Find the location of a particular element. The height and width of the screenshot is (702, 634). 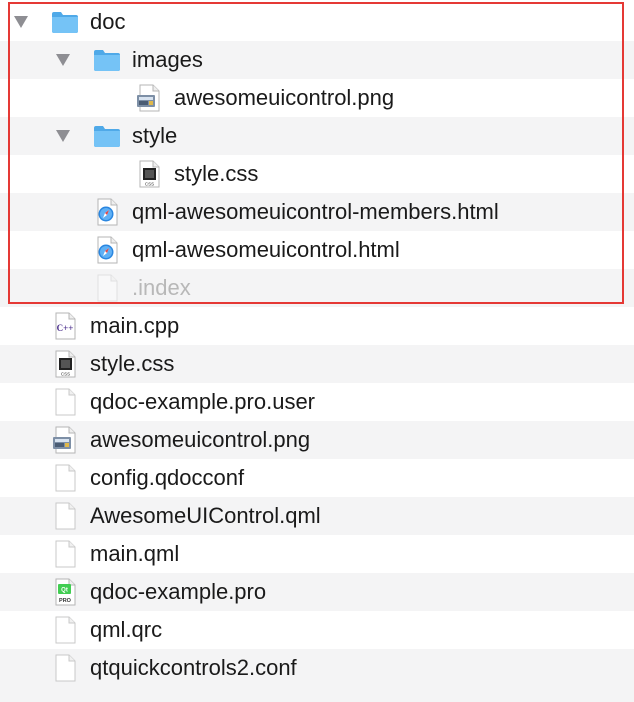

file-row: CSS style.css is located at coordinates (317, 364).